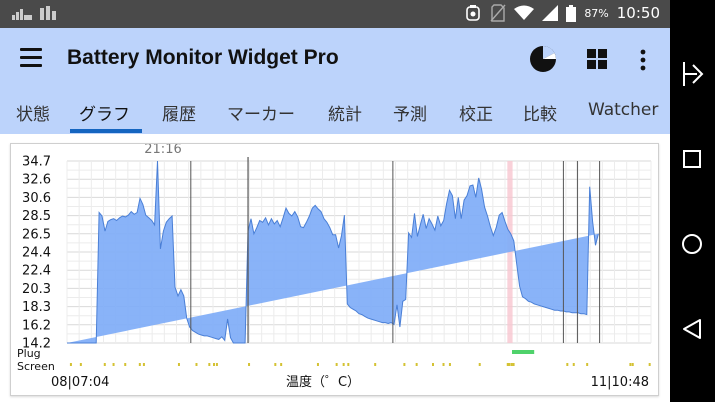 The height and width of the screenshot is (402, 715). I want to click on y-tick-label: 26.5, so click(36, 234).